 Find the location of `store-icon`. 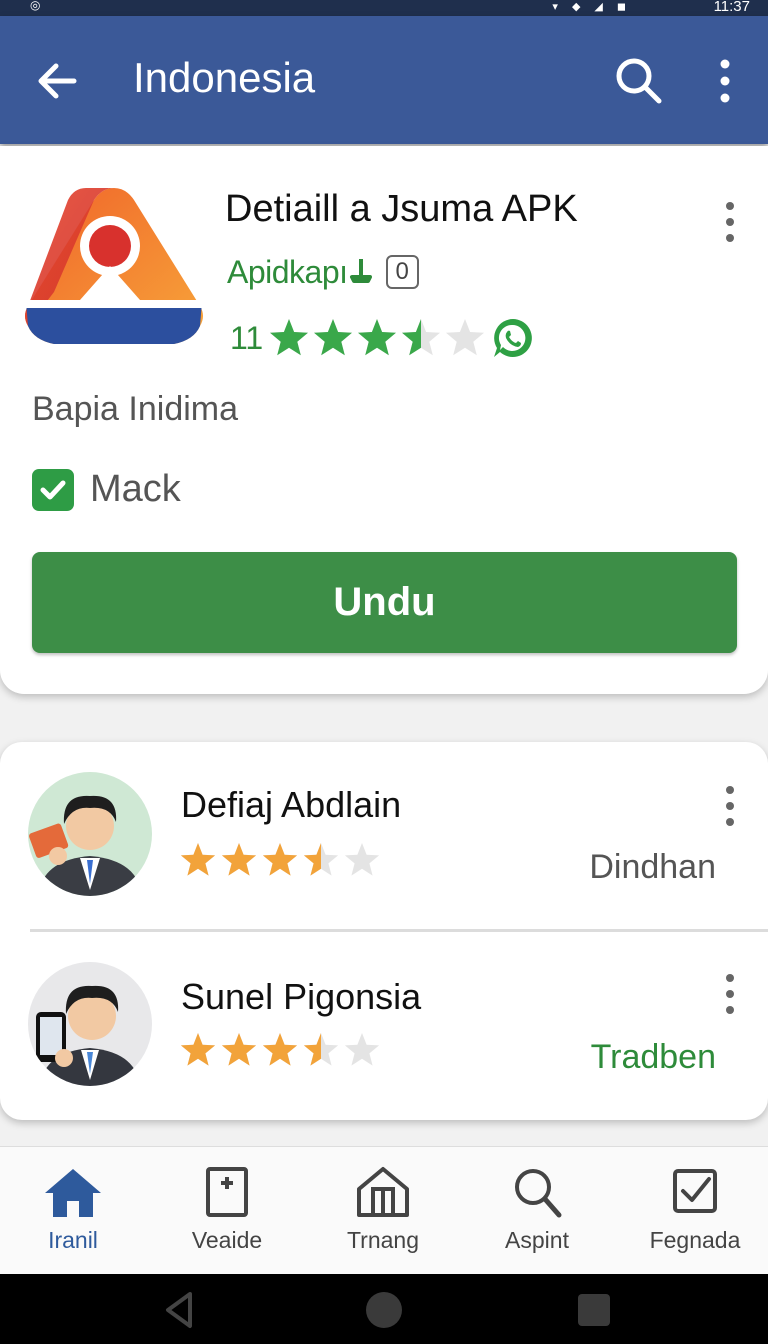

store-icon is located at coordinates (383, 1192).